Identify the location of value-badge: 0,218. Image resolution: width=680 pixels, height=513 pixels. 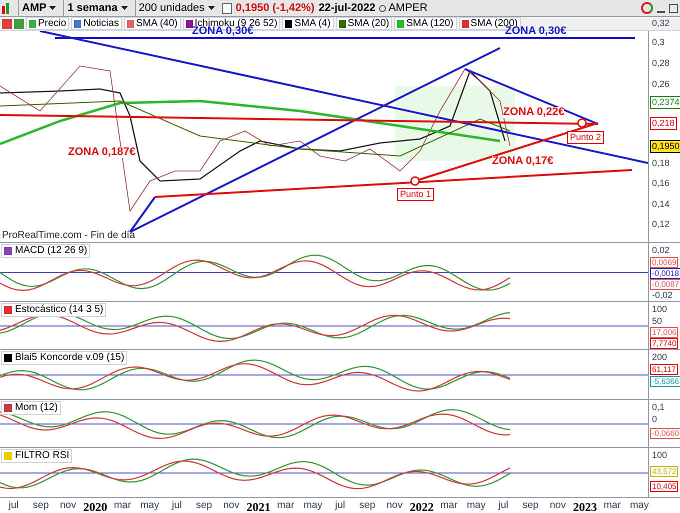
(663, 123).